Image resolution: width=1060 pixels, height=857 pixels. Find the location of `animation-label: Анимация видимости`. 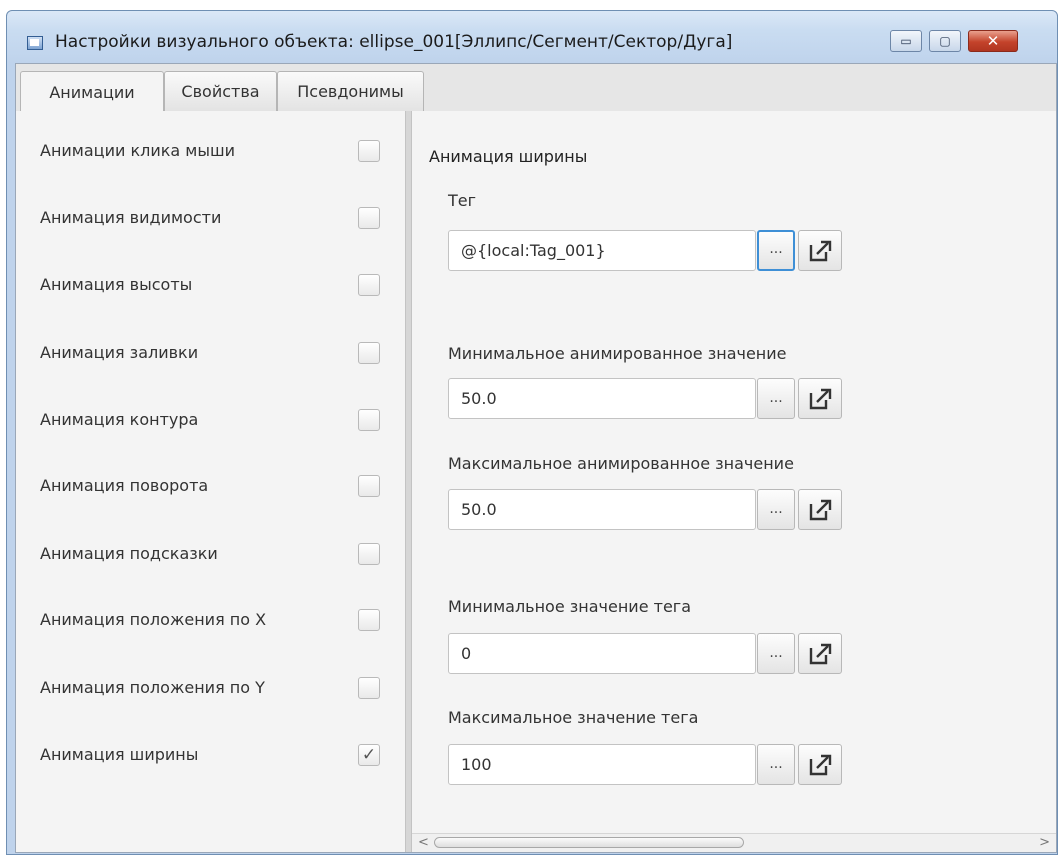

animation-label: Анимация видимости is located at coordinates (131, 217).